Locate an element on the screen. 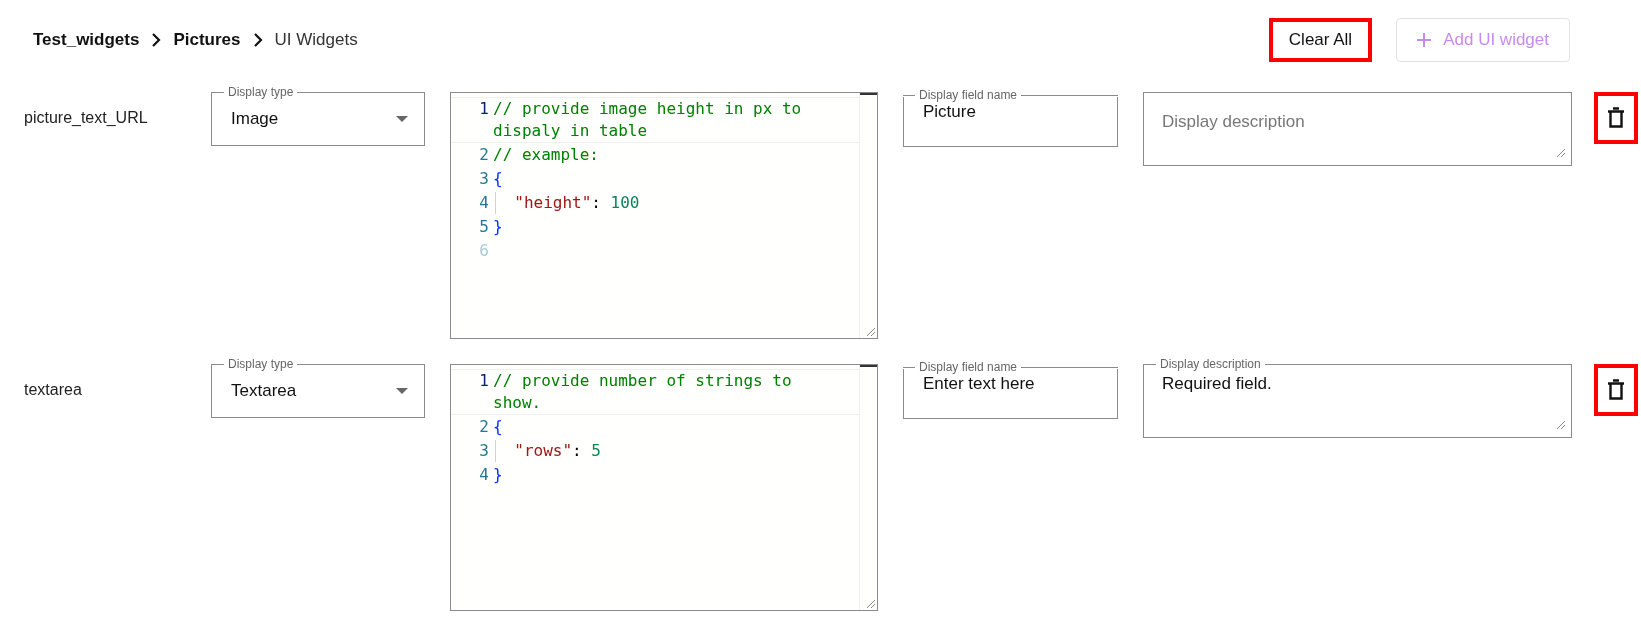 The height and width of the screenshot is (628, 1641). code-line: // provide number of strings to show. is located at coordinates (643, 392).